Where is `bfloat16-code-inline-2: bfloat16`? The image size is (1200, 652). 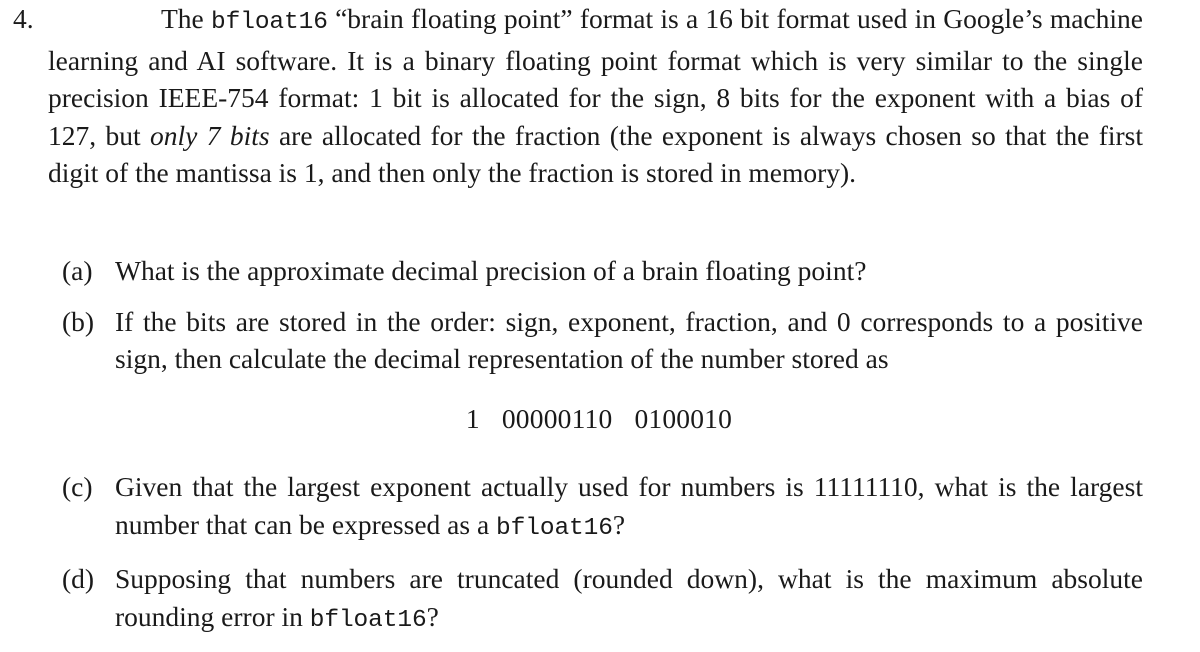 bfloat16-code-inline-2: bfloat16 is located at coordinates (554, 528).